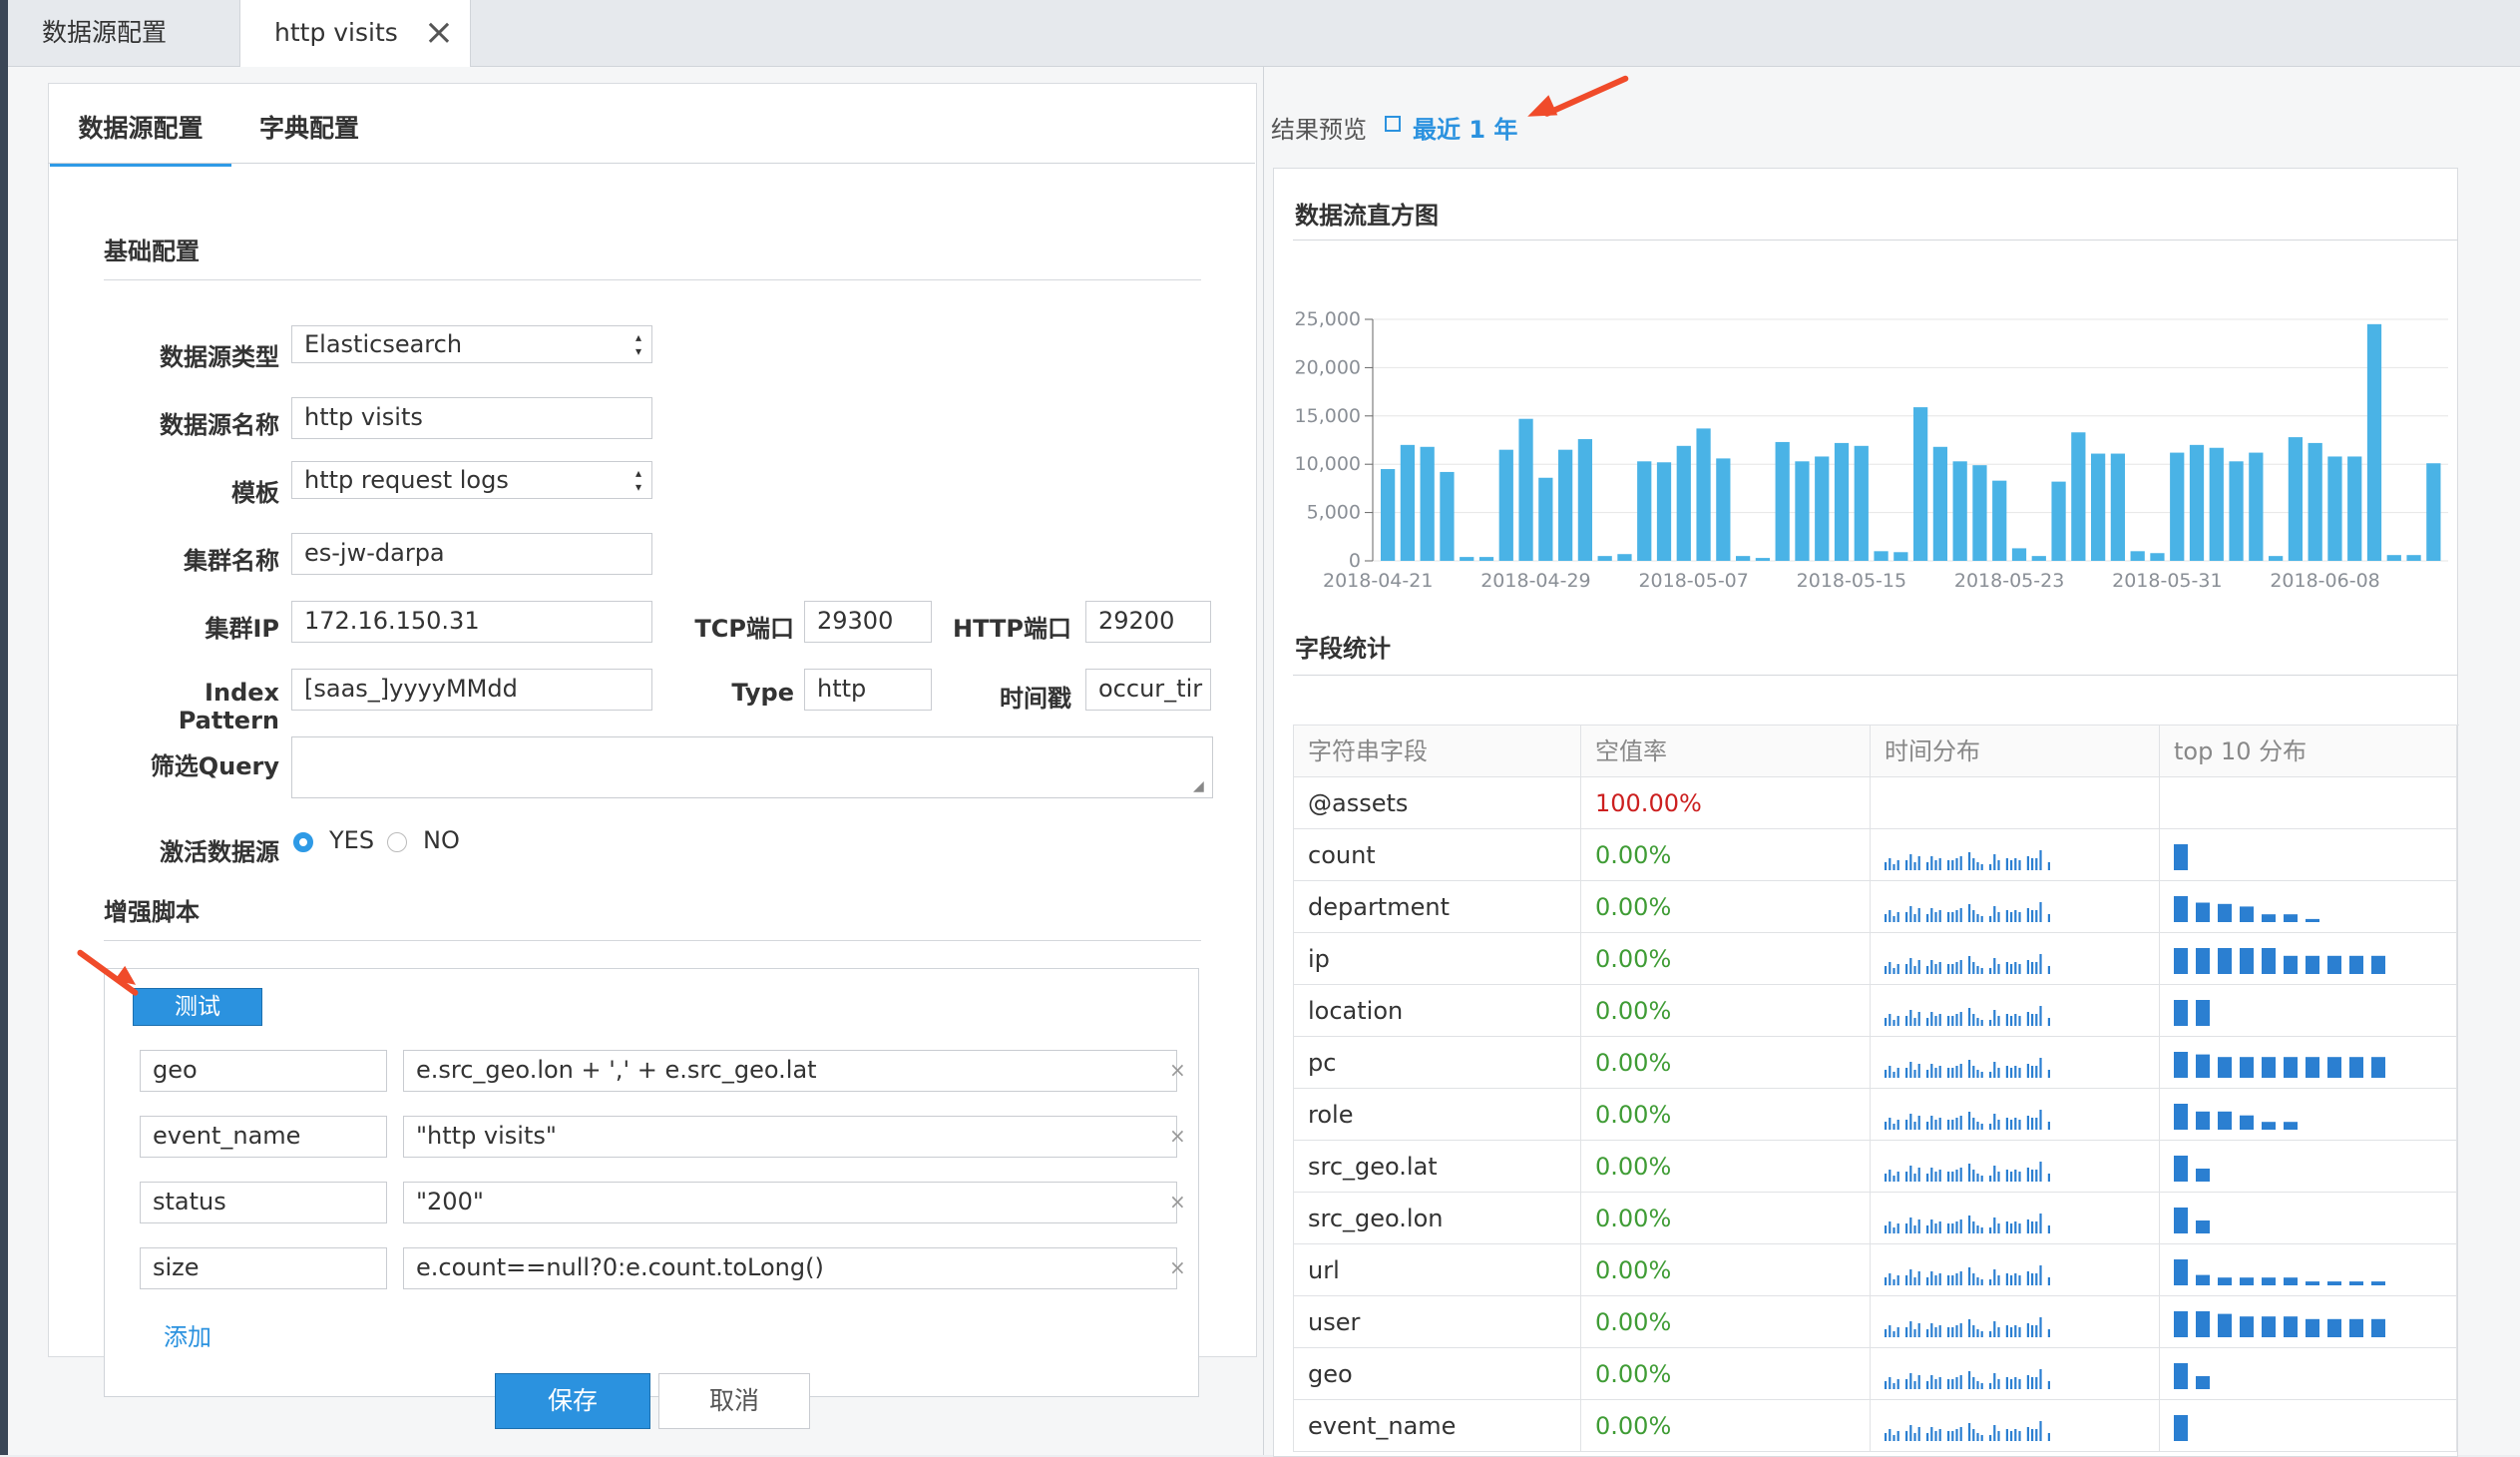 The height and width of the screenshot is (1457, 2520). What do you see at coordinates (123, 33) in the screenshot?
I see `tab-datasource-config: 数据源配置` at bounding box center [123, 33].